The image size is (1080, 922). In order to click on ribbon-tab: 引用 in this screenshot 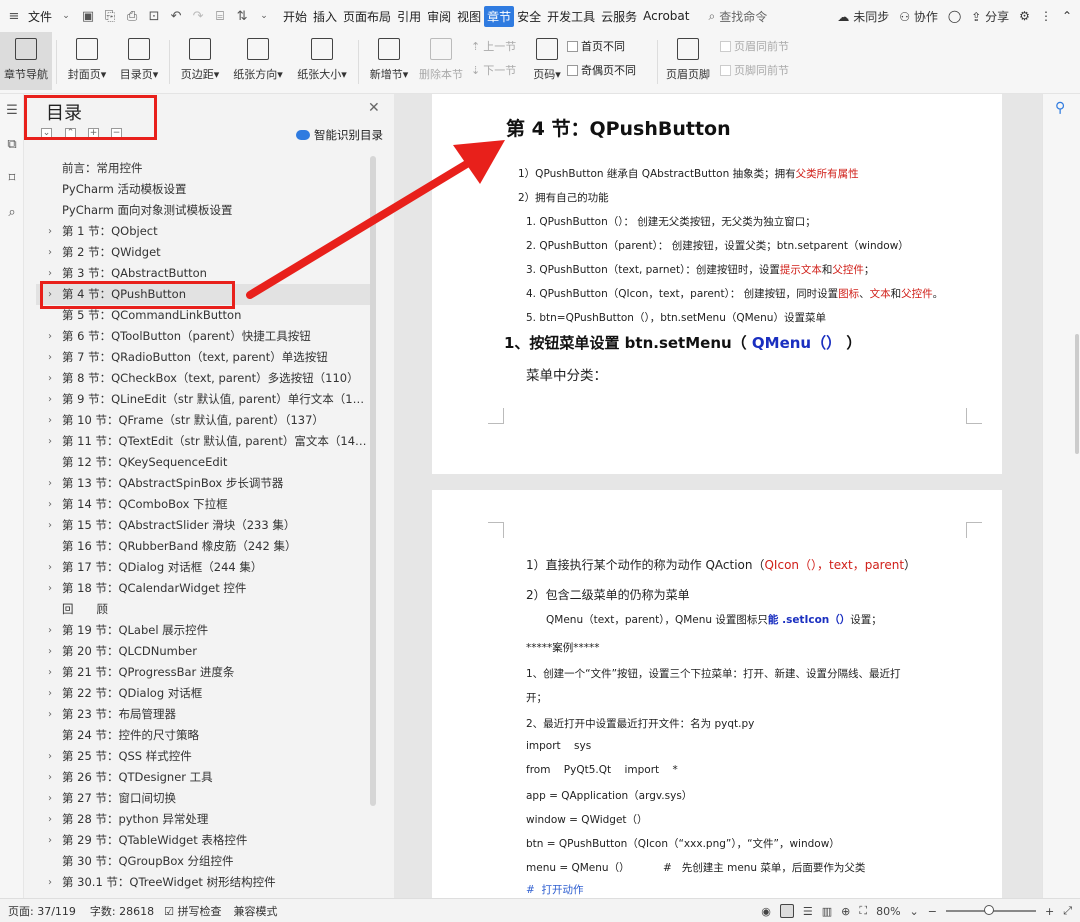, I will do `click(409, 16)`.